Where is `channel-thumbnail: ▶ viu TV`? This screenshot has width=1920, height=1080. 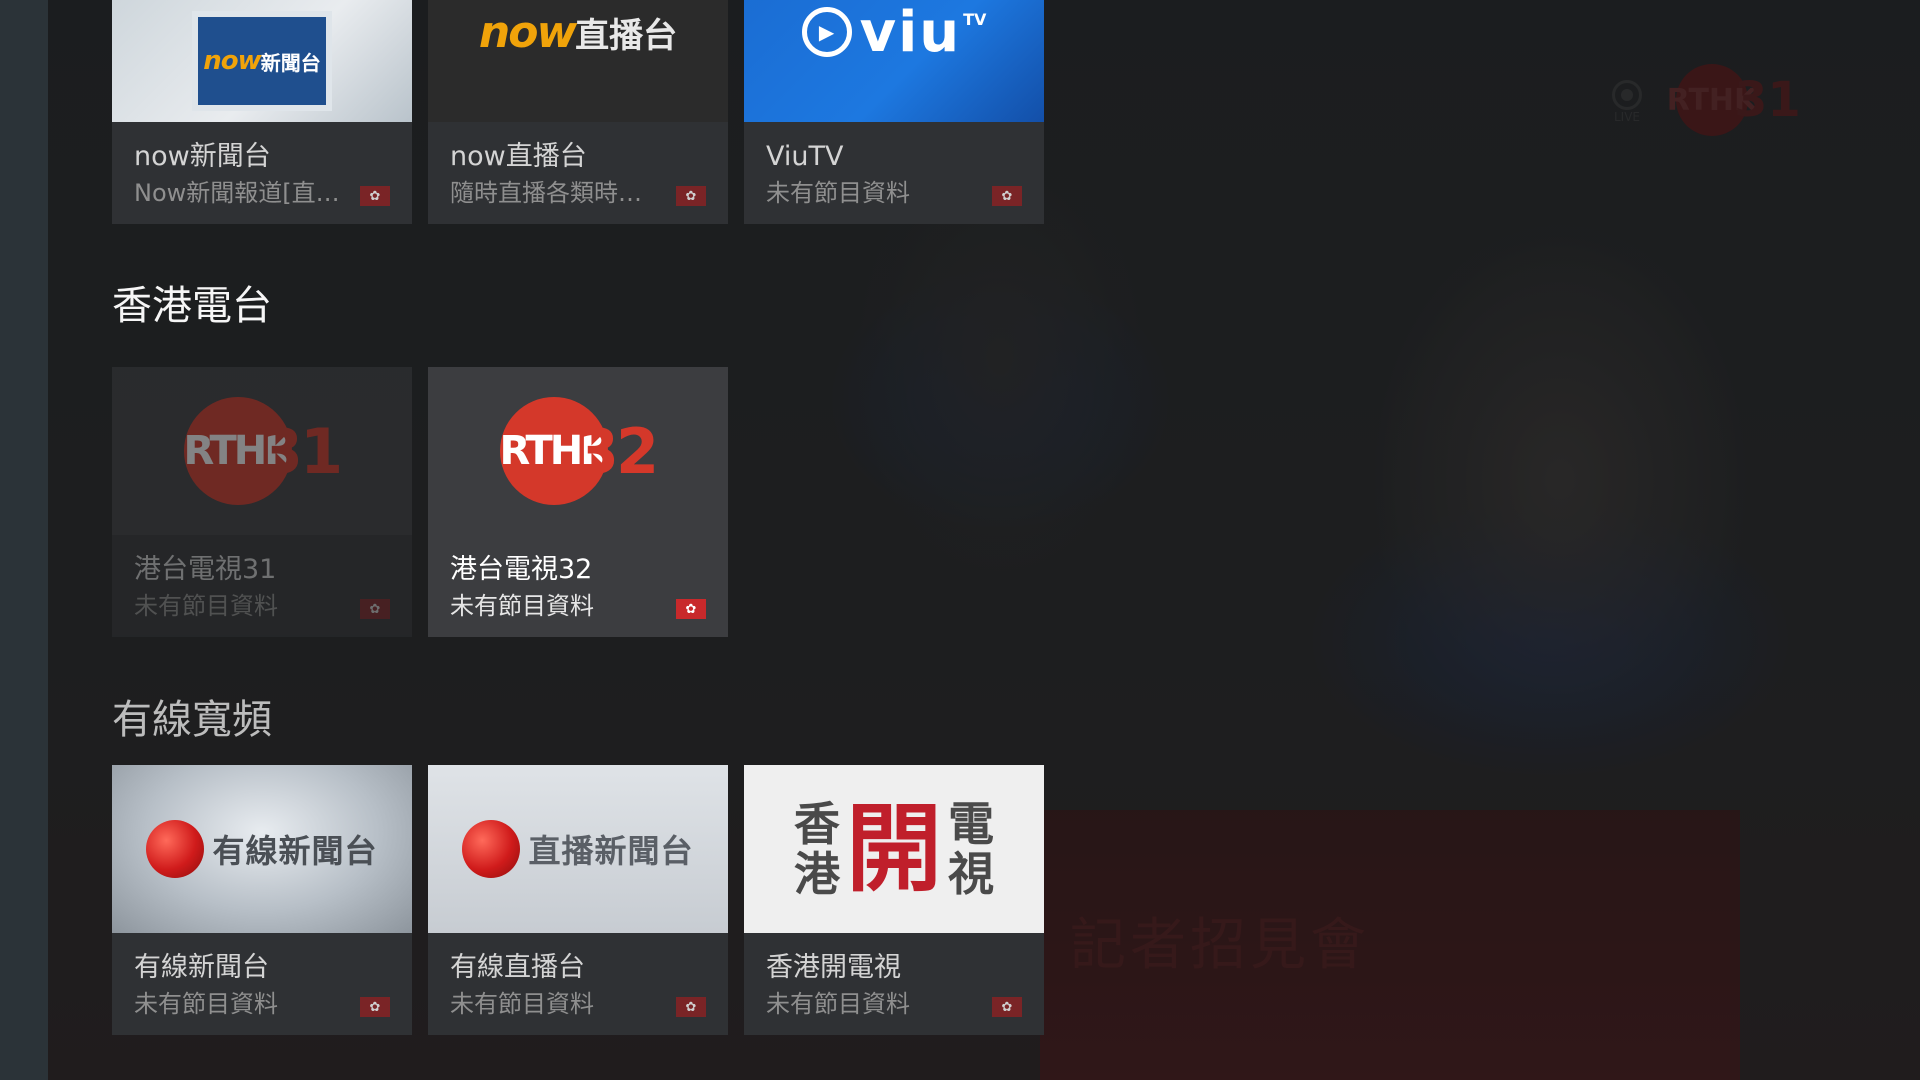
channel-thumbnail: ▶ viu TV is located at coordinates (894, 61).